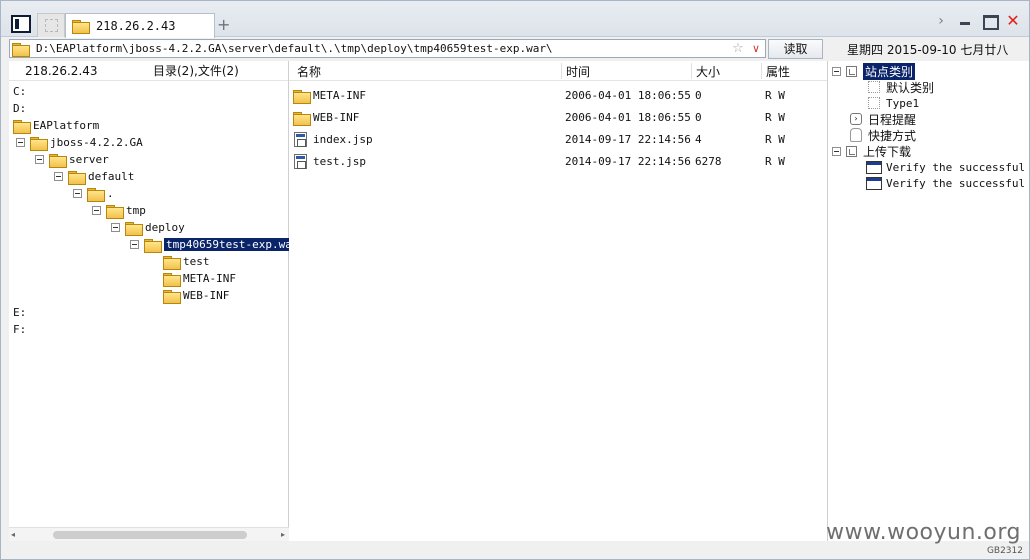 The height and width of the screenshot is (560, 1030). I want to click on close-icon: ✕, so click(1013, 21).